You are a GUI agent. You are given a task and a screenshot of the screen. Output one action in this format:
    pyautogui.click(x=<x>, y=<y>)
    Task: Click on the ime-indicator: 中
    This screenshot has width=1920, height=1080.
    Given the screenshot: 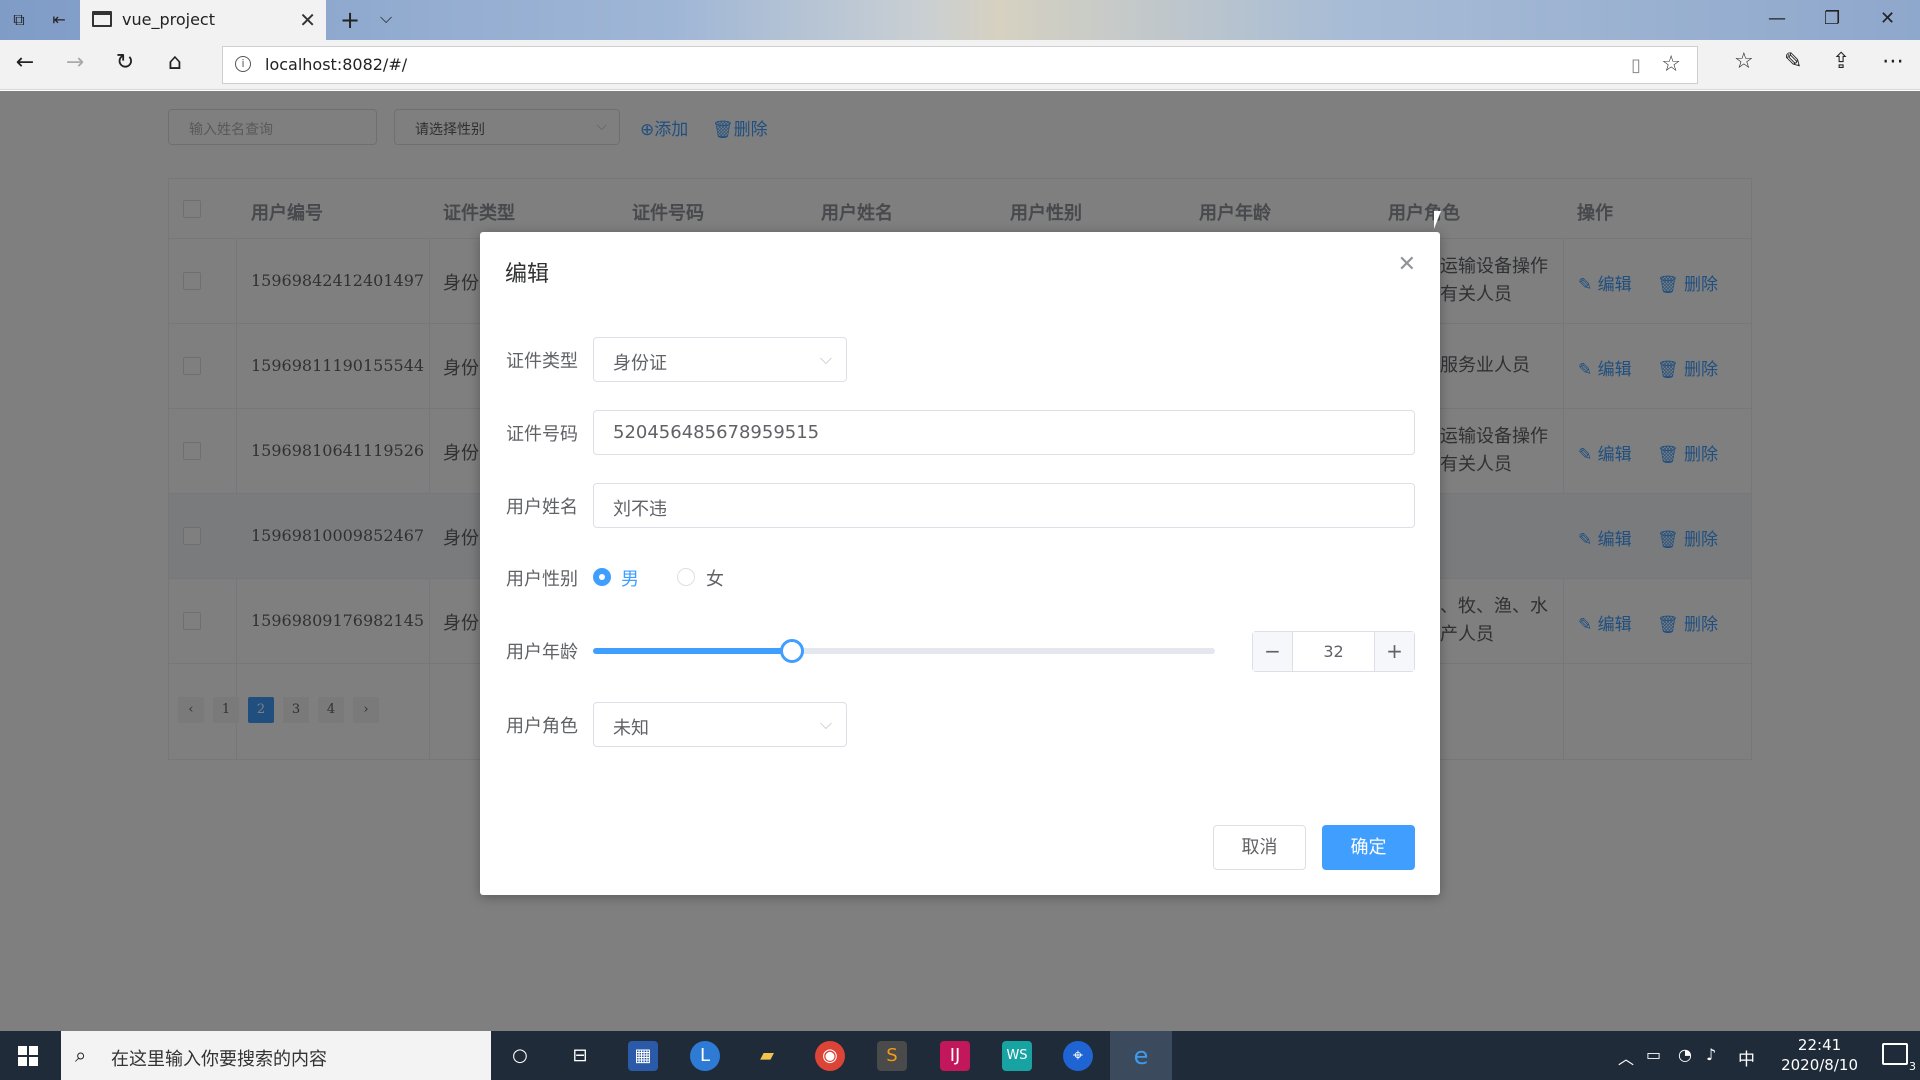 What is the action you would take?
    pyautogui.click(x=1746, y=1057)
    